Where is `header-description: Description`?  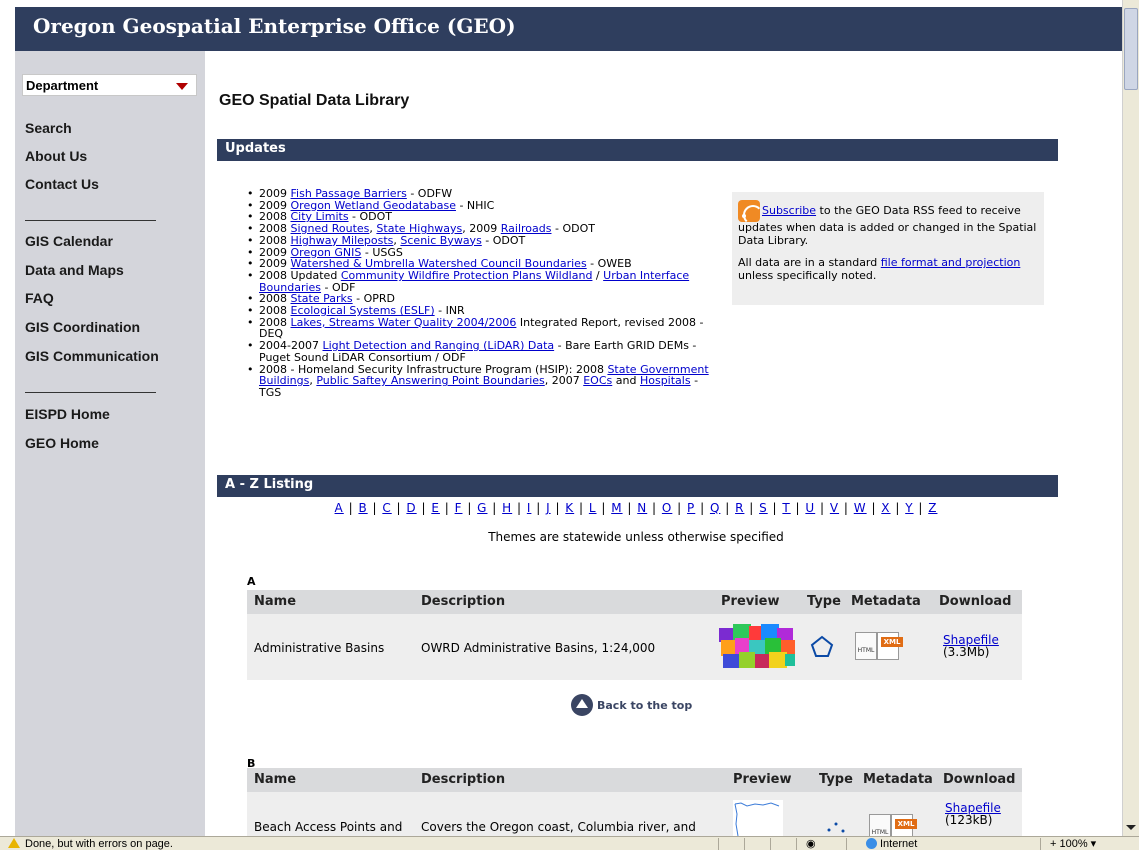
header-description: Description is located at coordinates (463, 779).